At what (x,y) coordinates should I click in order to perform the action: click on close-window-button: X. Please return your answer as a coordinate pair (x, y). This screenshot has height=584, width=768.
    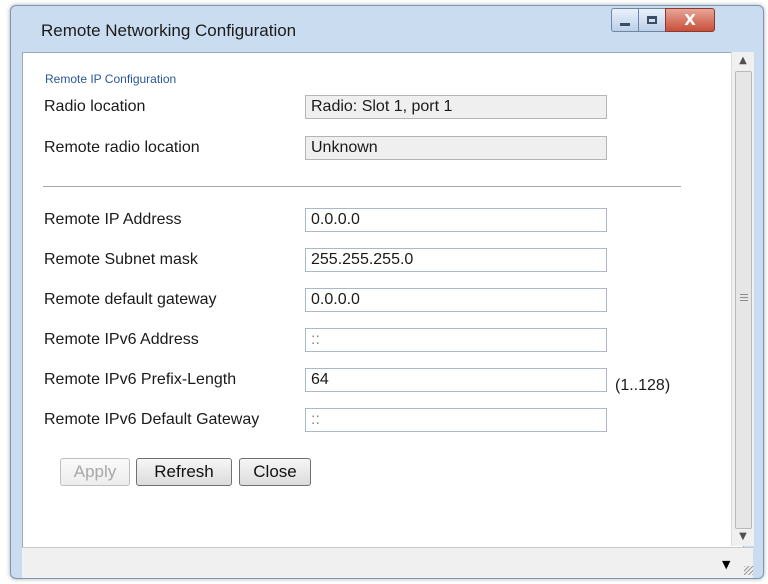
    Looking at the image, I should click on (690, 20).